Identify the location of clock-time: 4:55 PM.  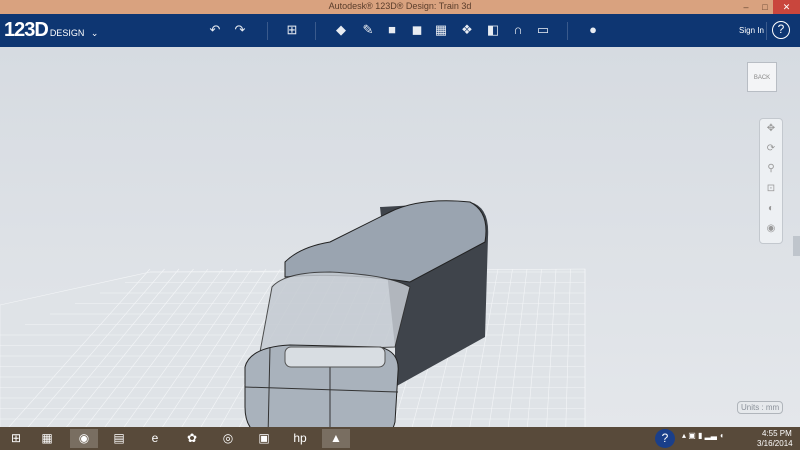
(777, 433).